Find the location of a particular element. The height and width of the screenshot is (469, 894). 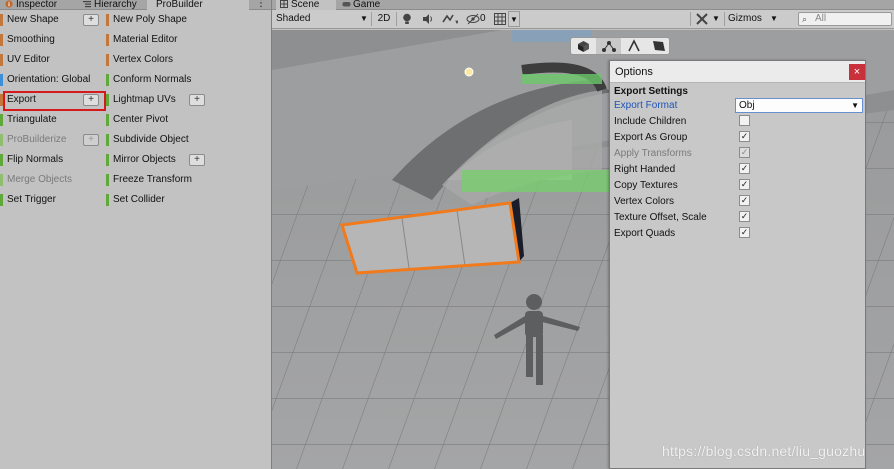

speaker-icon is located at coordinates (428, 21).